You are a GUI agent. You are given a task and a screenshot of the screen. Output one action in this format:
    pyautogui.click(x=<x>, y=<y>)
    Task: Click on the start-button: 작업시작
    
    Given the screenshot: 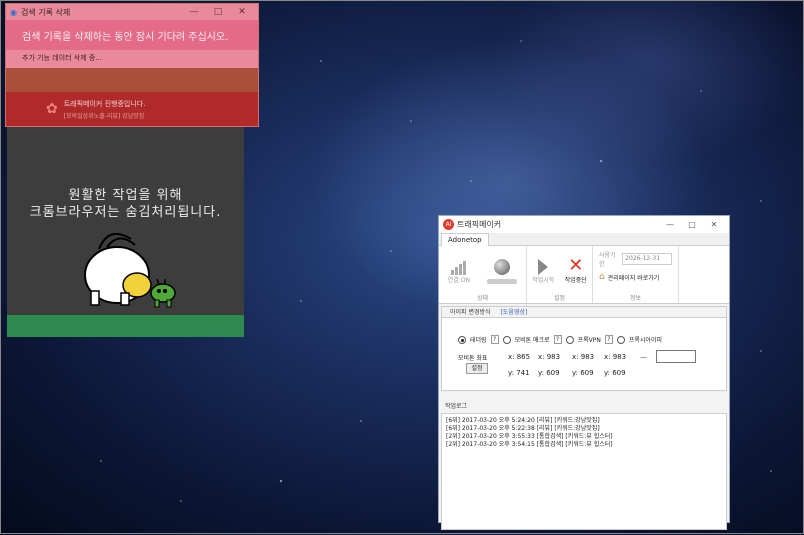 What is the action you would take?
    pyautogui.click(x=543, y=269)
    